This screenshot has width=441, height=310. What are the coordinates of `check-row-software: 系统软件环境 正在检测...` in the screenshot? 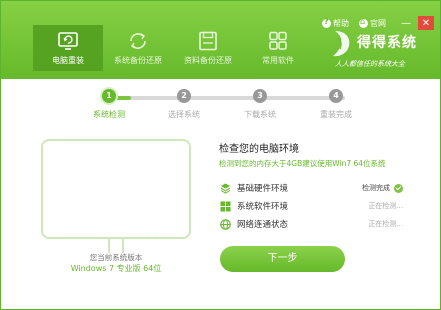 It's located at (311, 206).